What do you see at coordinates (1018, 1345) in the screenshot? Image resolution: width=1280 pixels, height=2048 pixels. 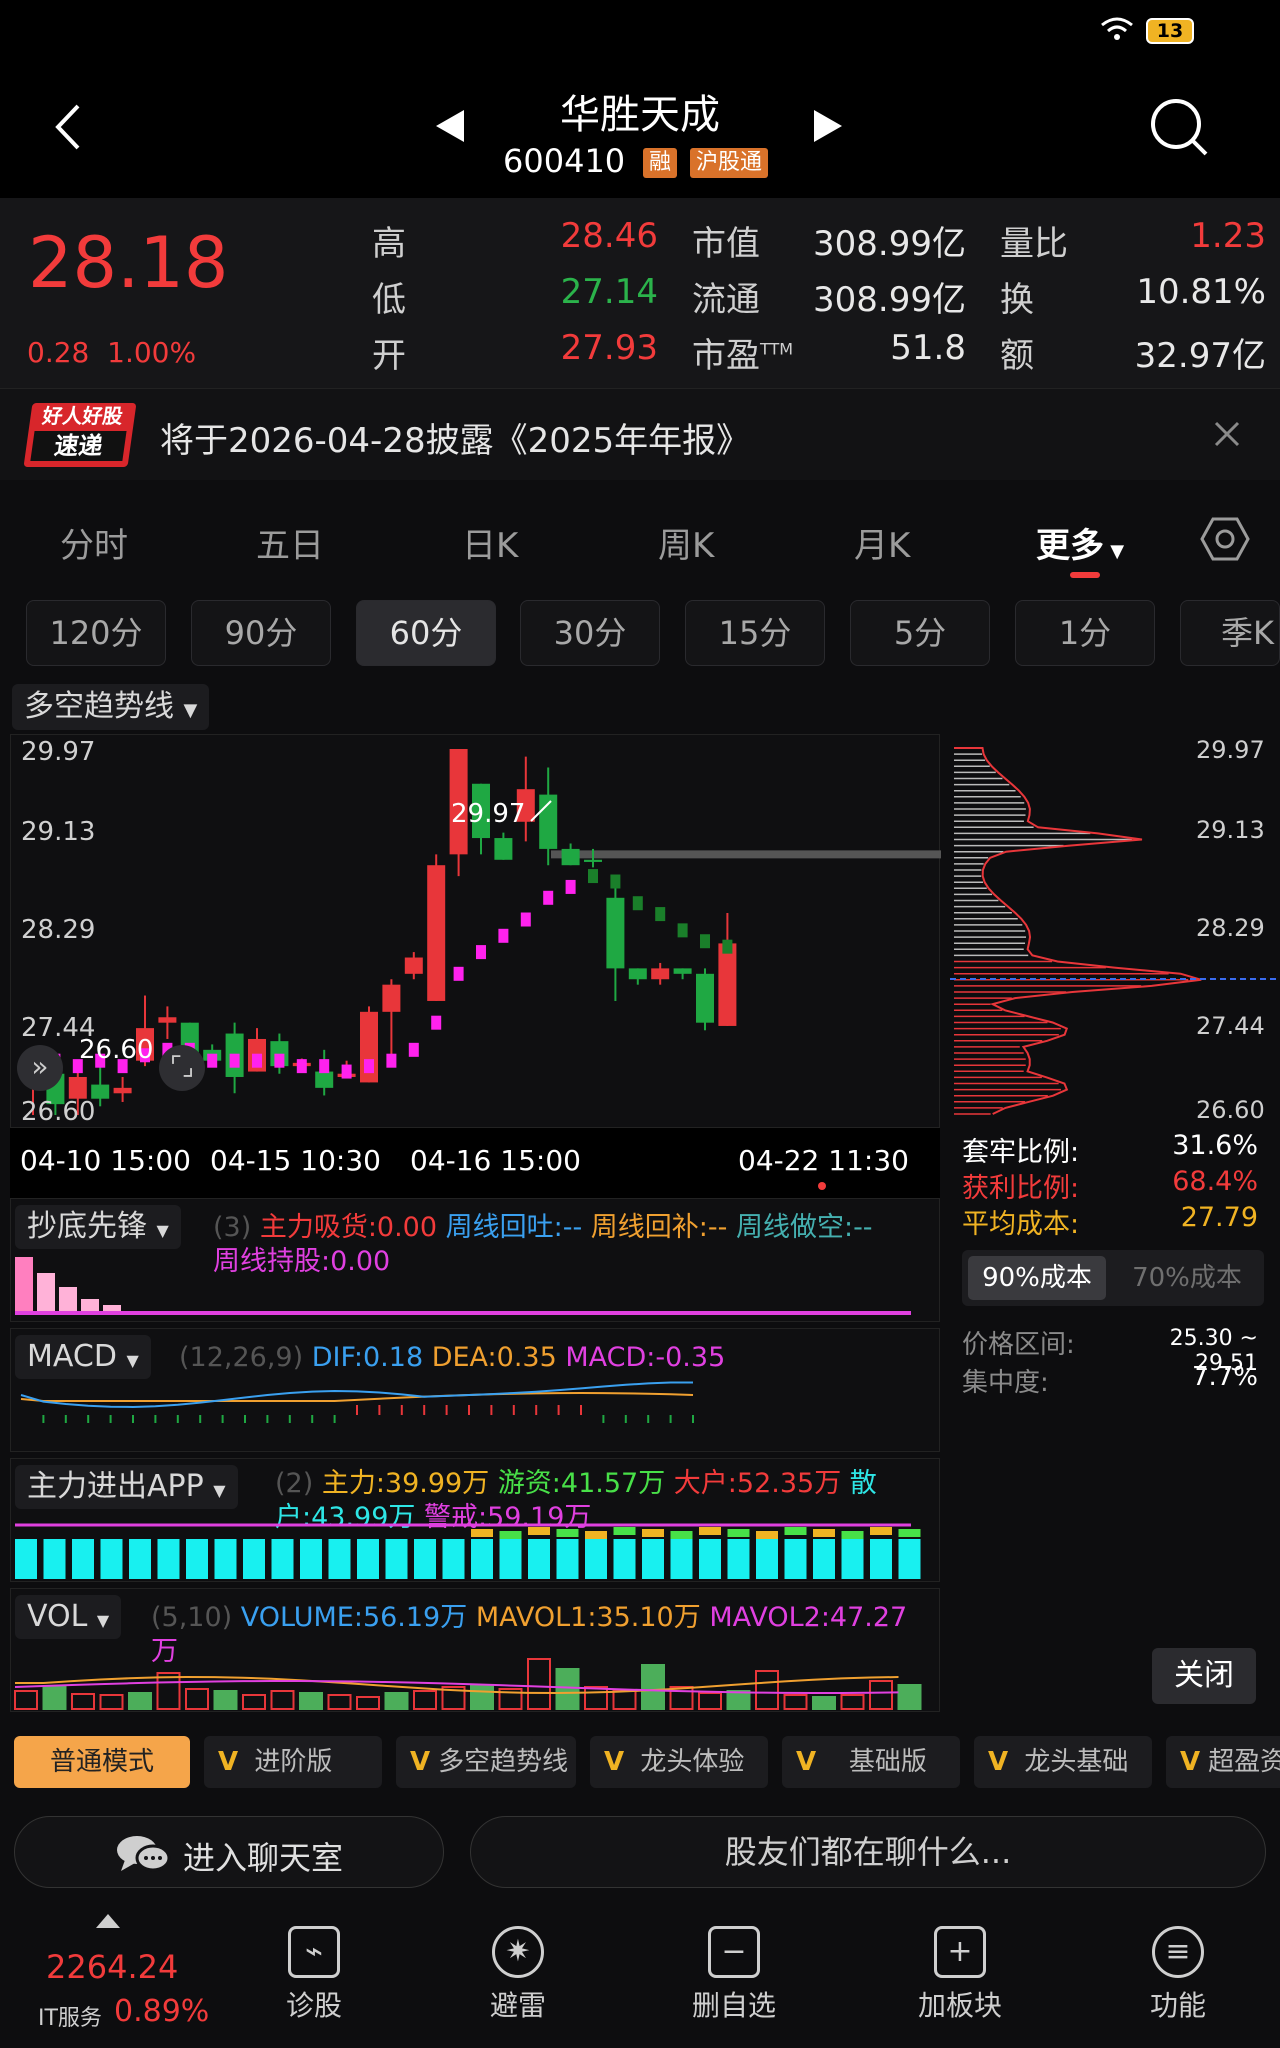 I see `range-label: 价格区间:` at bounding box center [1018, 1345].